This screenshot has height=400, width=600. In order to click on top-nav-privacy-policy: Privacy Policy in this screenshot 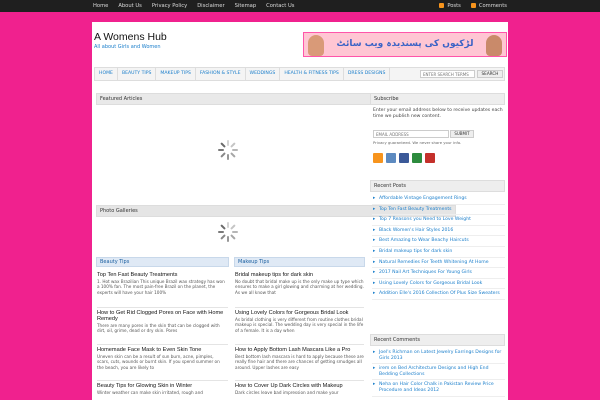, I will do `click(169, 6)`.